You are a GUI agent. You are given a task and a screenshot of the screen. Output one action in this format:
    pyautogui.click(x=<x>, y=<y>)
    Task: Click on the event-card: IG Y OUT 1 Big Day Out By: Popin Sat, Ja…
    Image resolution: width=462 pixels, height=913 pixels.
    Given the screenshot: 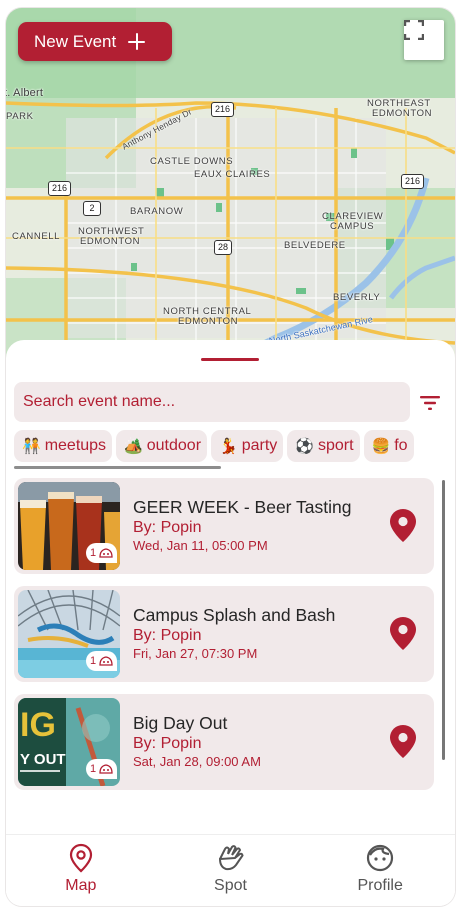 What is the action you would take?
    pyautogui.click(x=224, y=742)
    